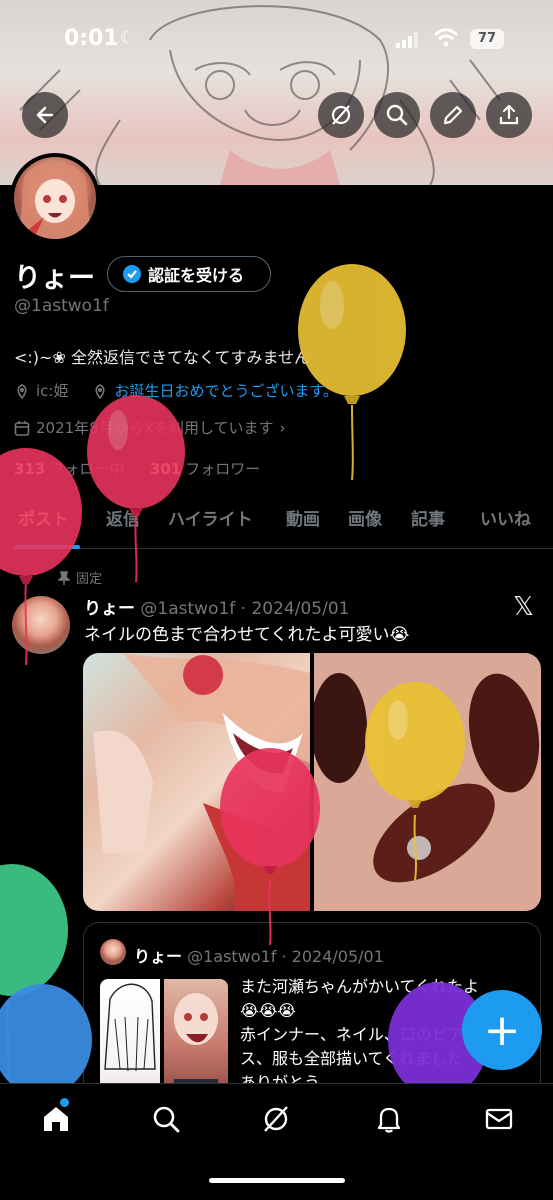 This screenshot has width=553, height=1200. What do you see at coordinates (158, 956) in the screenshot?
I see `quoted-post-author: りょー` at bounding box center [158, 956].